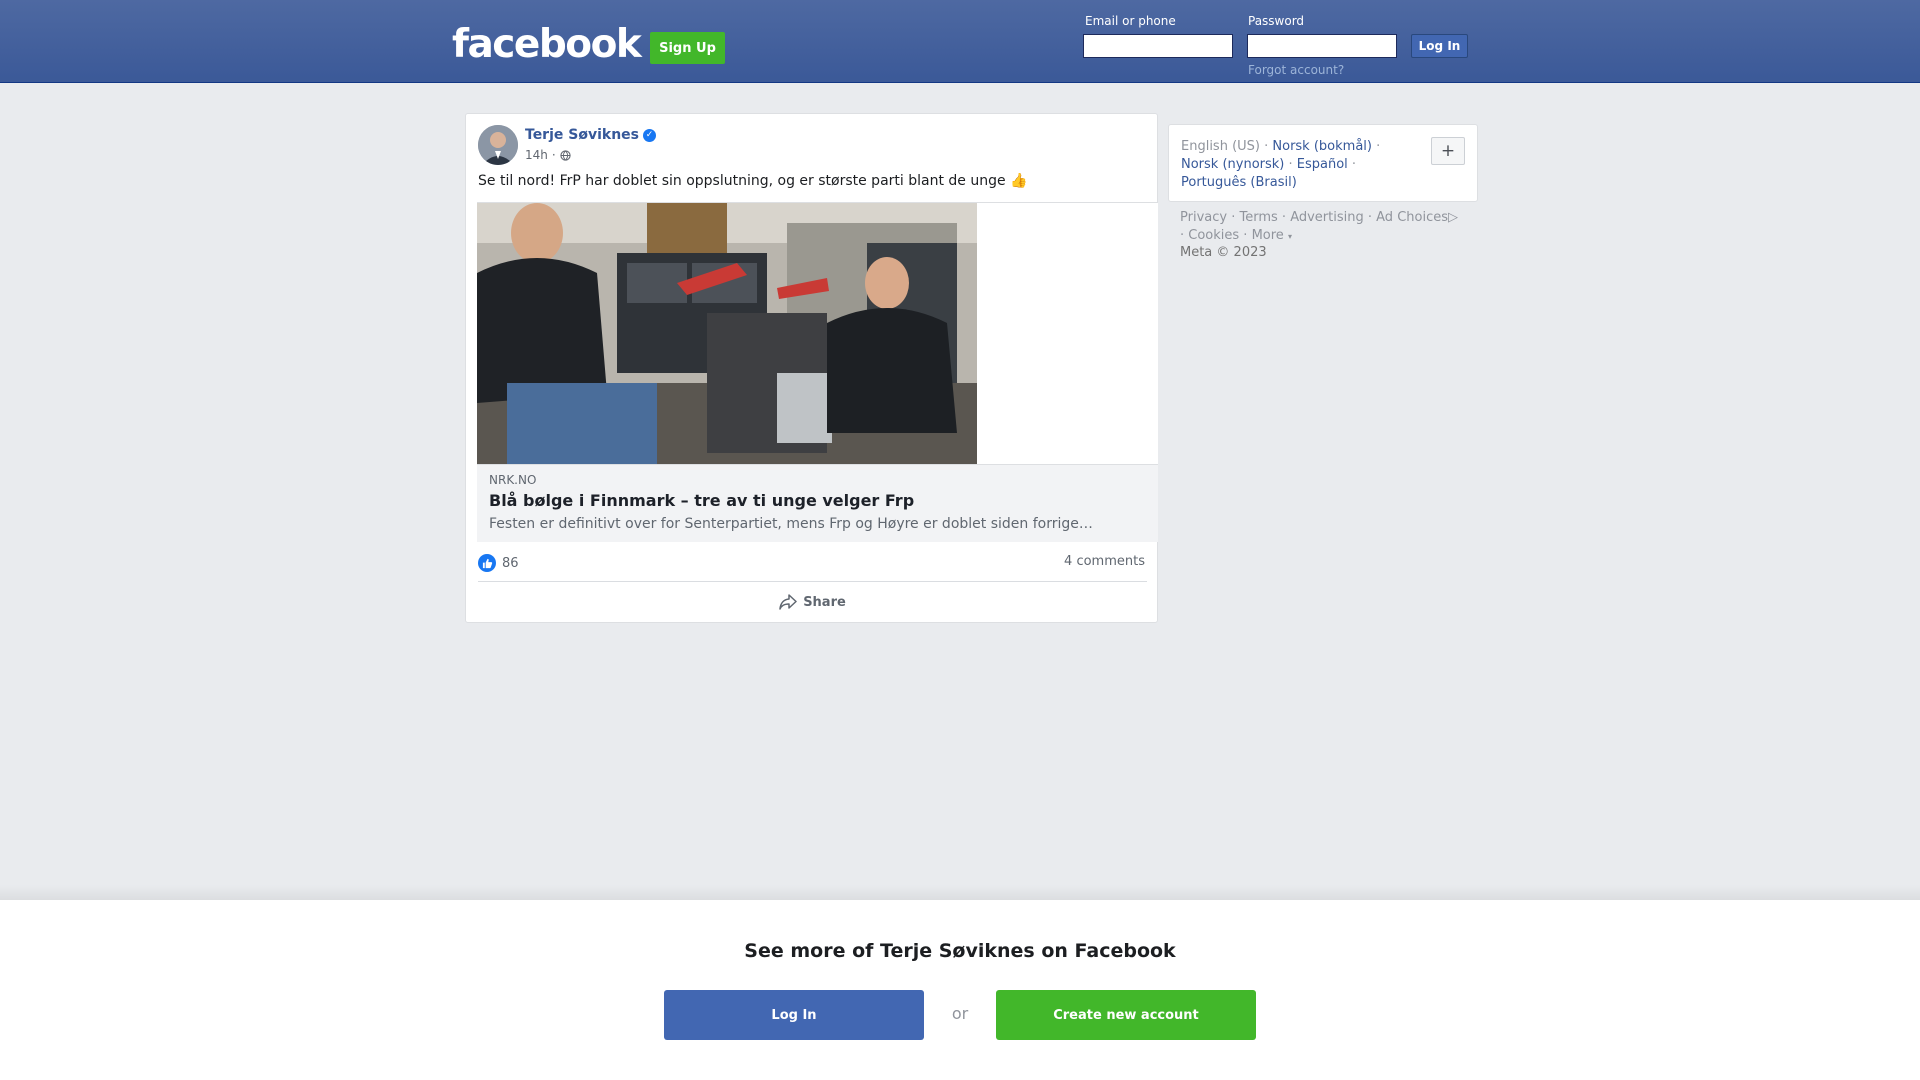 This screenshot has height=1080, width=1920. Describe the element at coordinates (1130, 21) in the screenshot. I see `email-label: Email or phone` at that location.